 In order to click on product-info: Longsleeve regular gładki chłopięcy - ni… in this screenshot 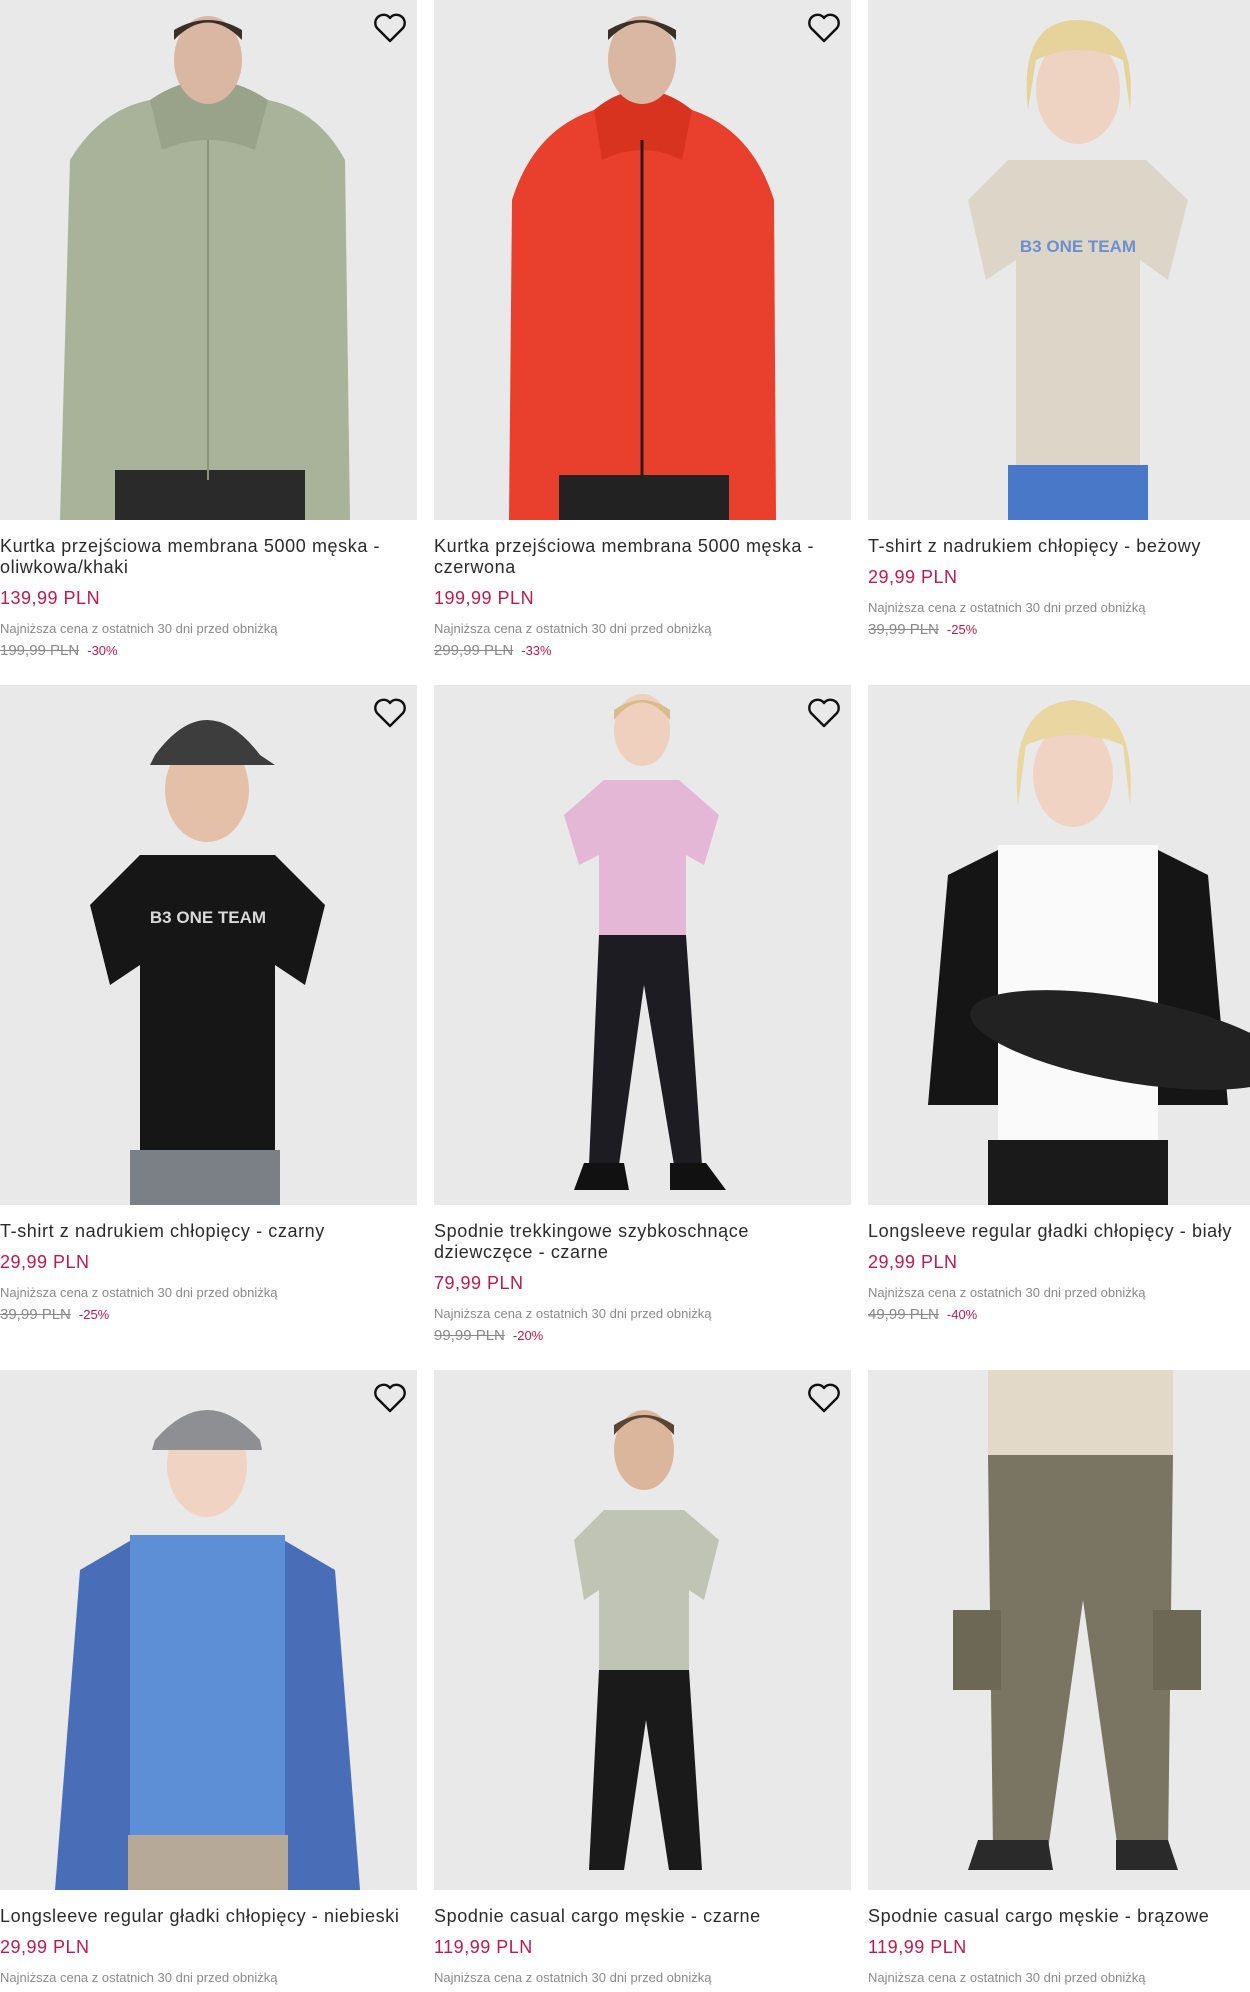, I will do `click(208, 1937)`.